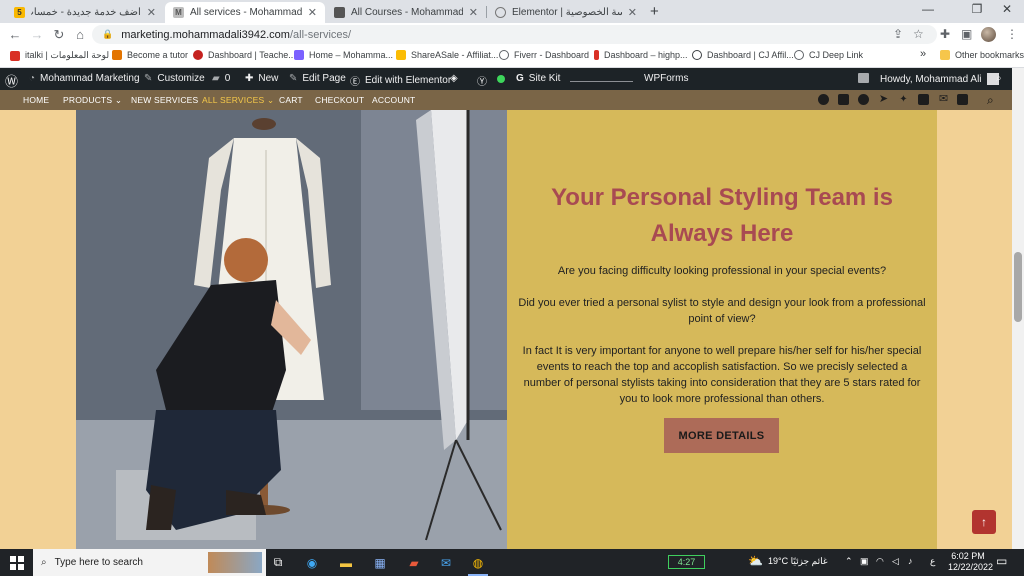 Image resolution: width=1024 pixels, height=576 pixels. What do you see at coordinates (84, 78) in the screenshot?
I see `wp-site-name: ◔ Mohammad Marketing` at bounding box center [84, 78].